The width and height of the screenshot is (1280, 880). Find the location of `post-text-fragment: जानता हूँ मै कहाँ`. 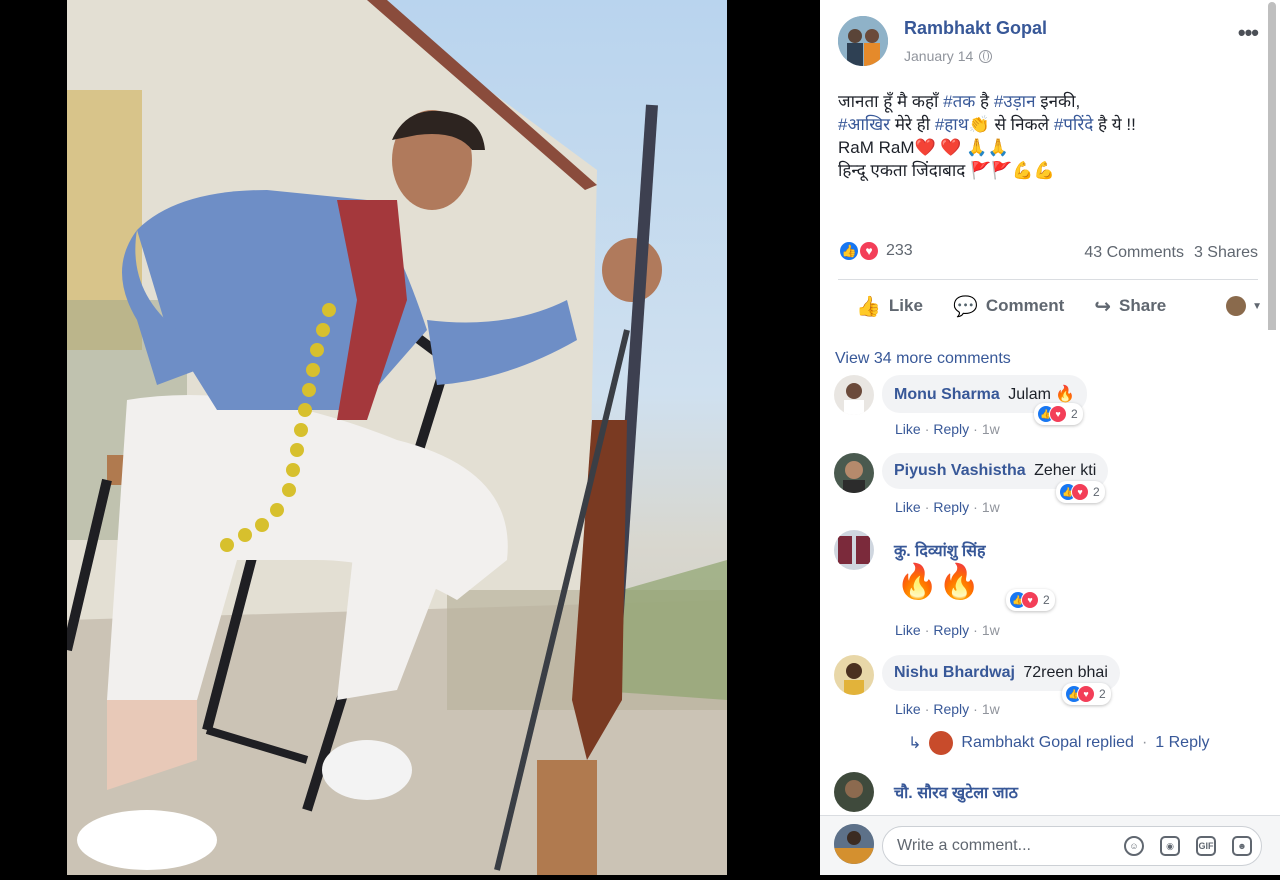

post-text-fragment: जानता हूँ मै कहाँ is located at coordinates (891, 101).